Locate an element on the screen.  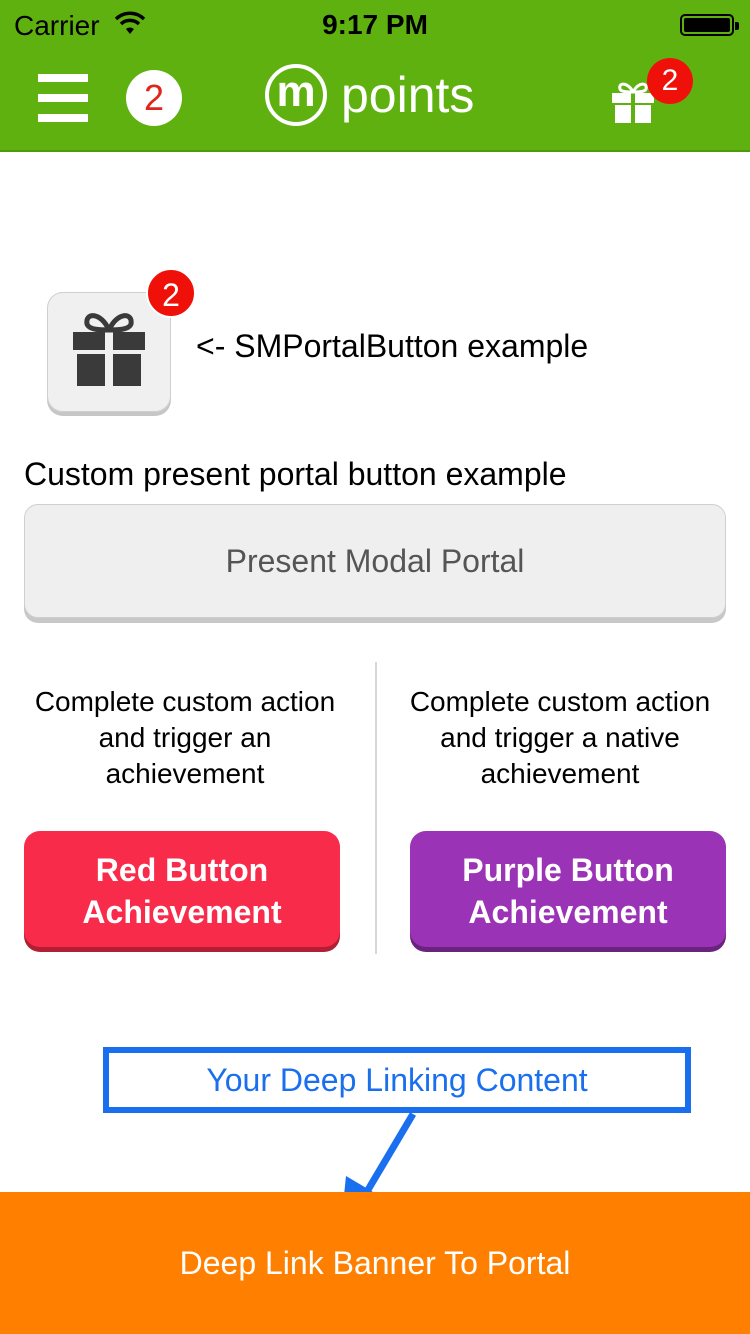
mpoints-logo: m points is located at coordinates (380, 99).